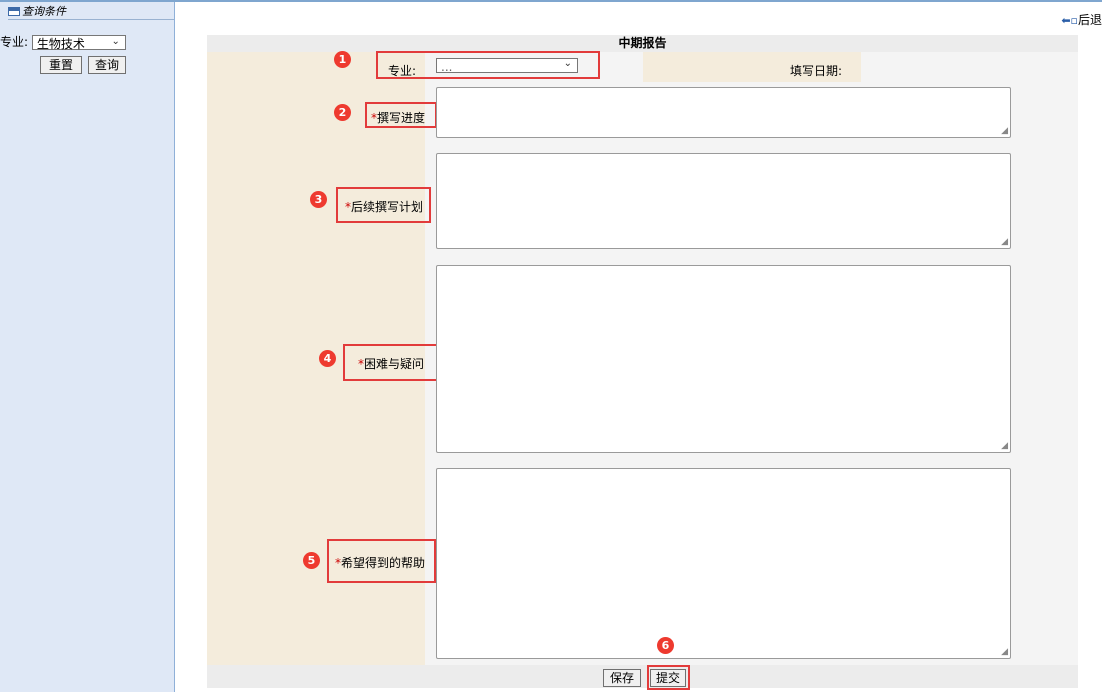 This screenshot has width=1102, height=692. I want to click on back-label: 后退, so click(1089, 20).